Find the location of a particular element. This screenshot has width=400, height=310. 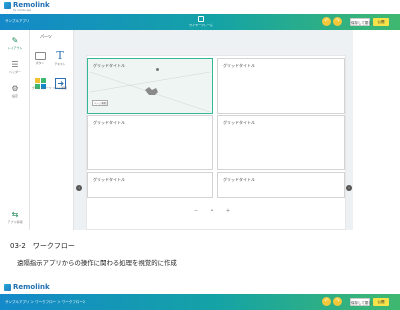

grid-icon is located at coordinates (40, 81).